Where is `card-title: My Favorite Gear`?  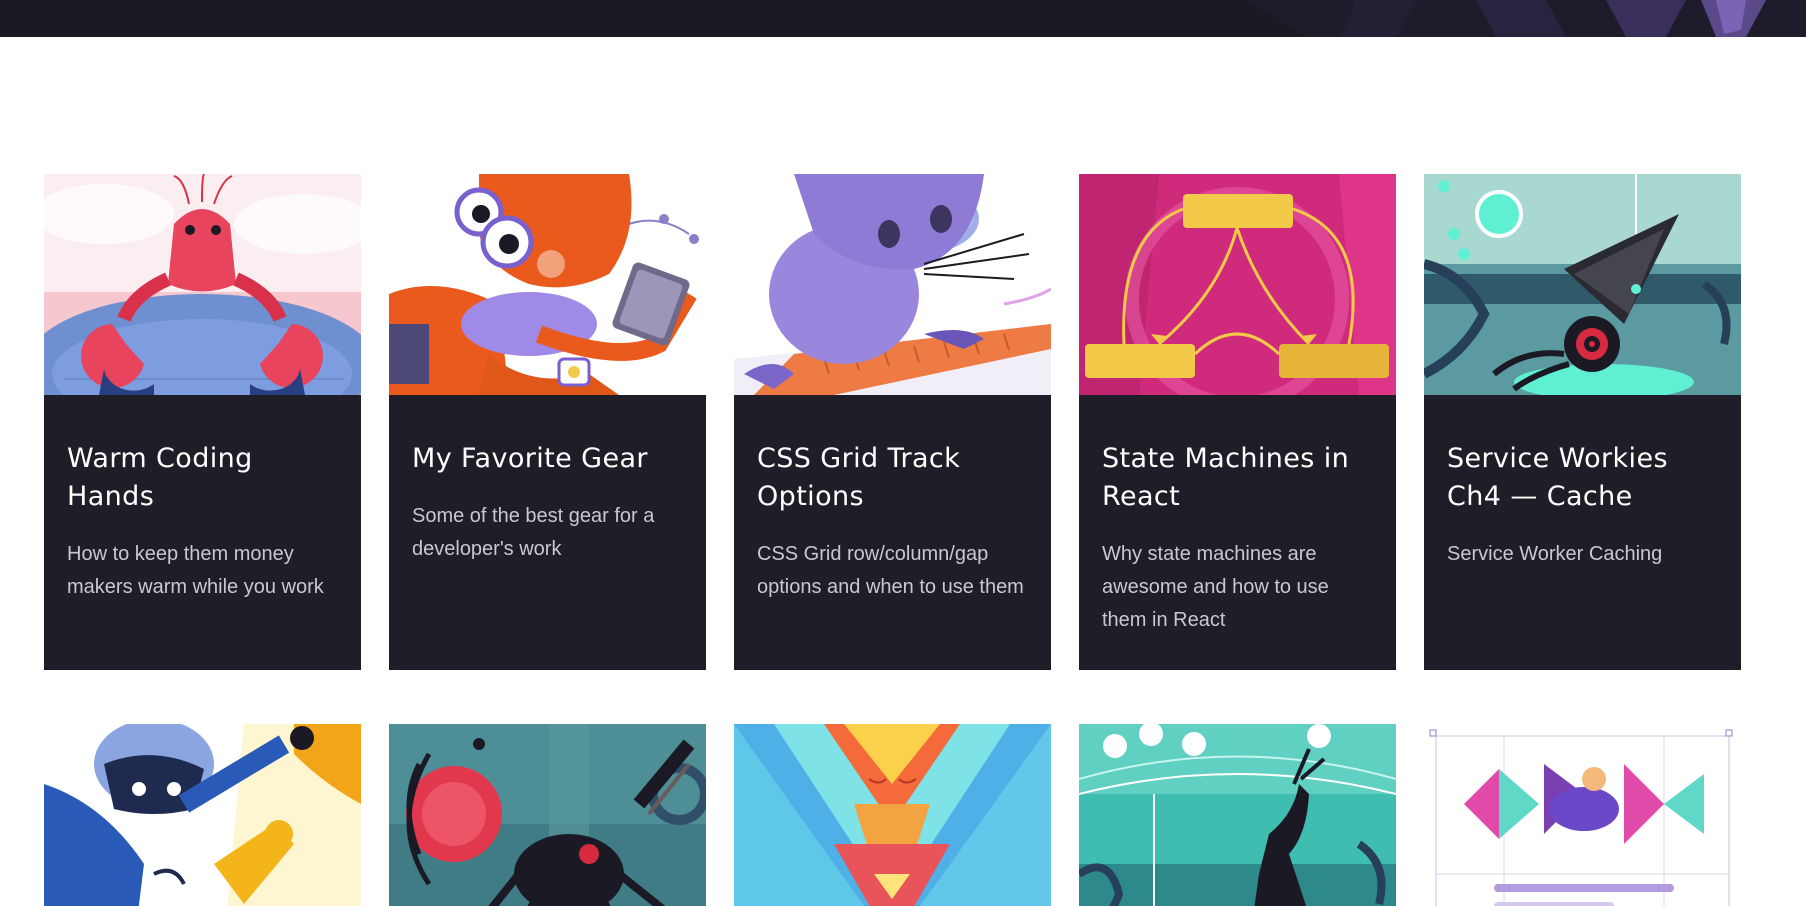 card-title: My Favorite Gear is located at coordinates (530, 458).